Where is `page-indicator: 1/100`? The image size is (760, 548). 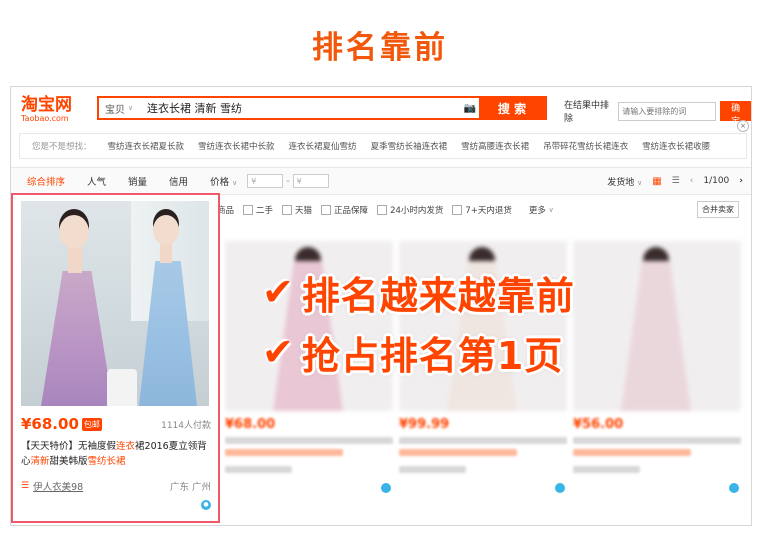 page-indicator: 1/100 is located at coordinates (716, 181).